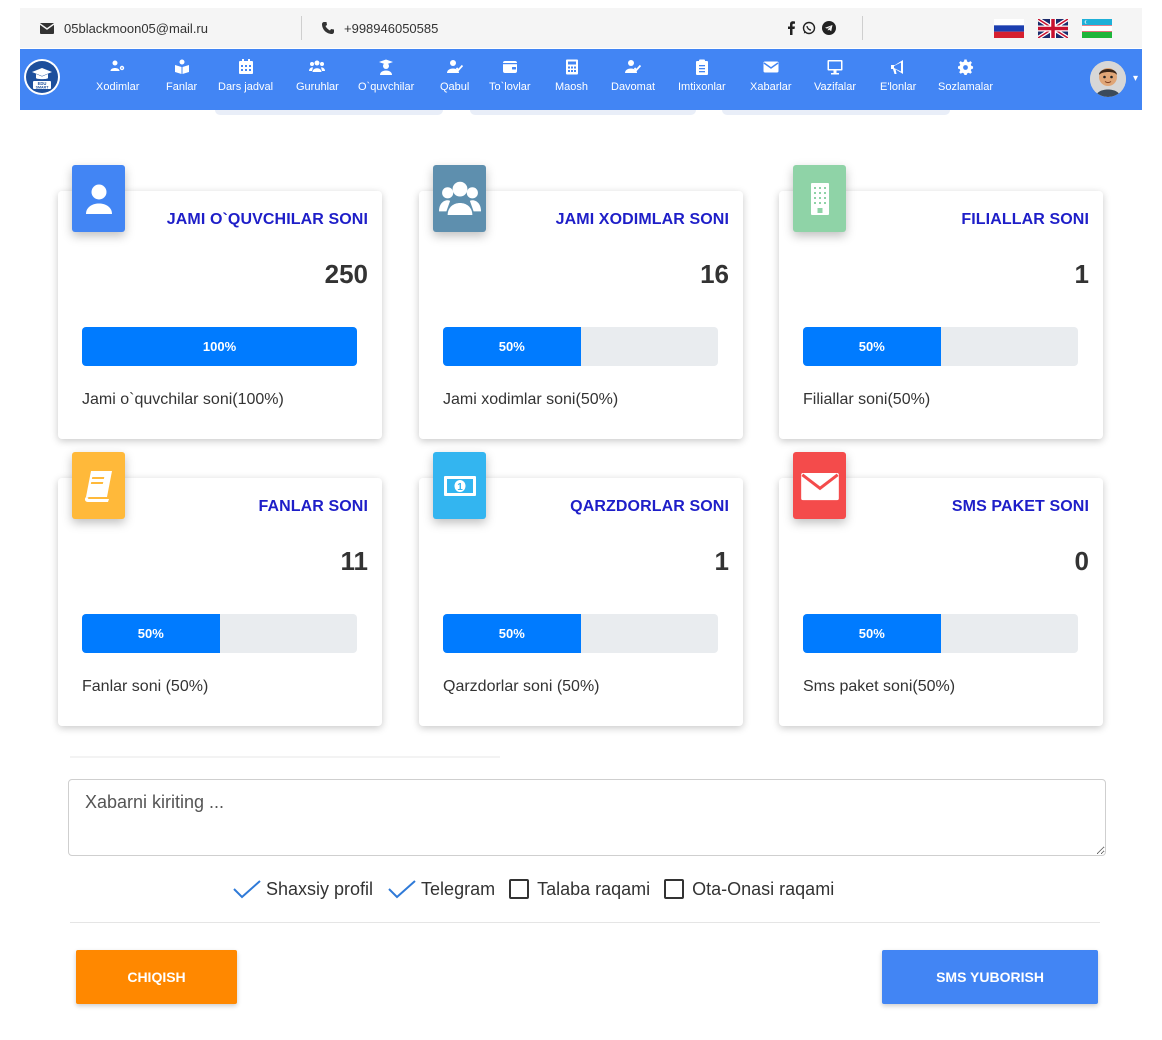 The height and width of the screenshot is (1040, 1162). Describe the element at coordinates (386, 76) in the screenshot. I see `nav-students: O`quvchilar` at that location.